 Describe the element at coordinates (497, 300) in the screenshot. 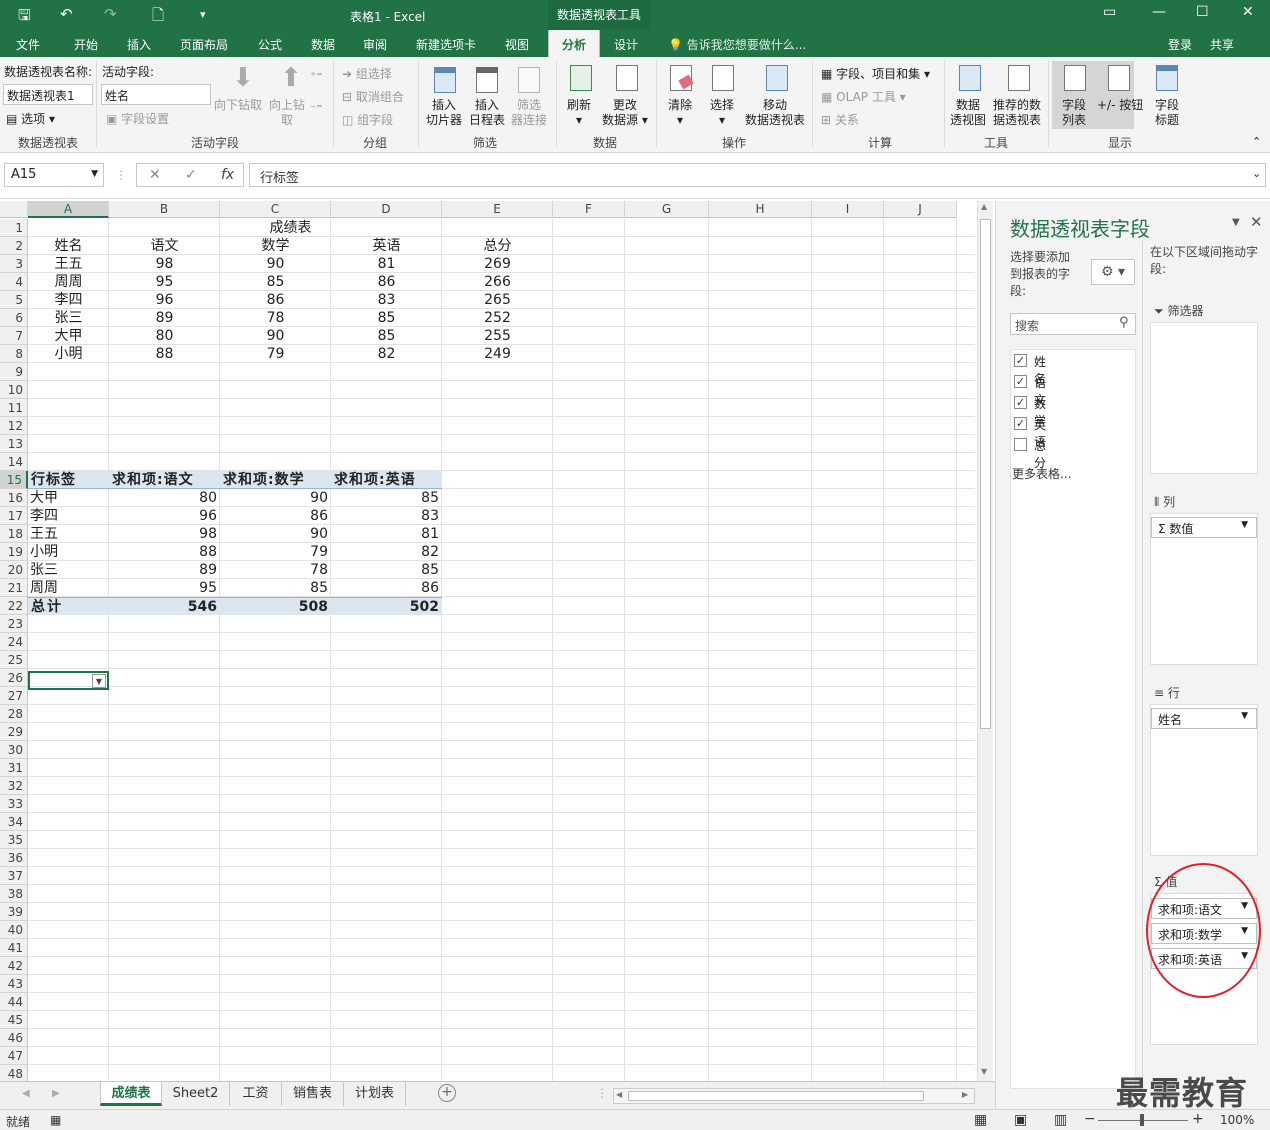

I see `table-cell: 265` at that location.